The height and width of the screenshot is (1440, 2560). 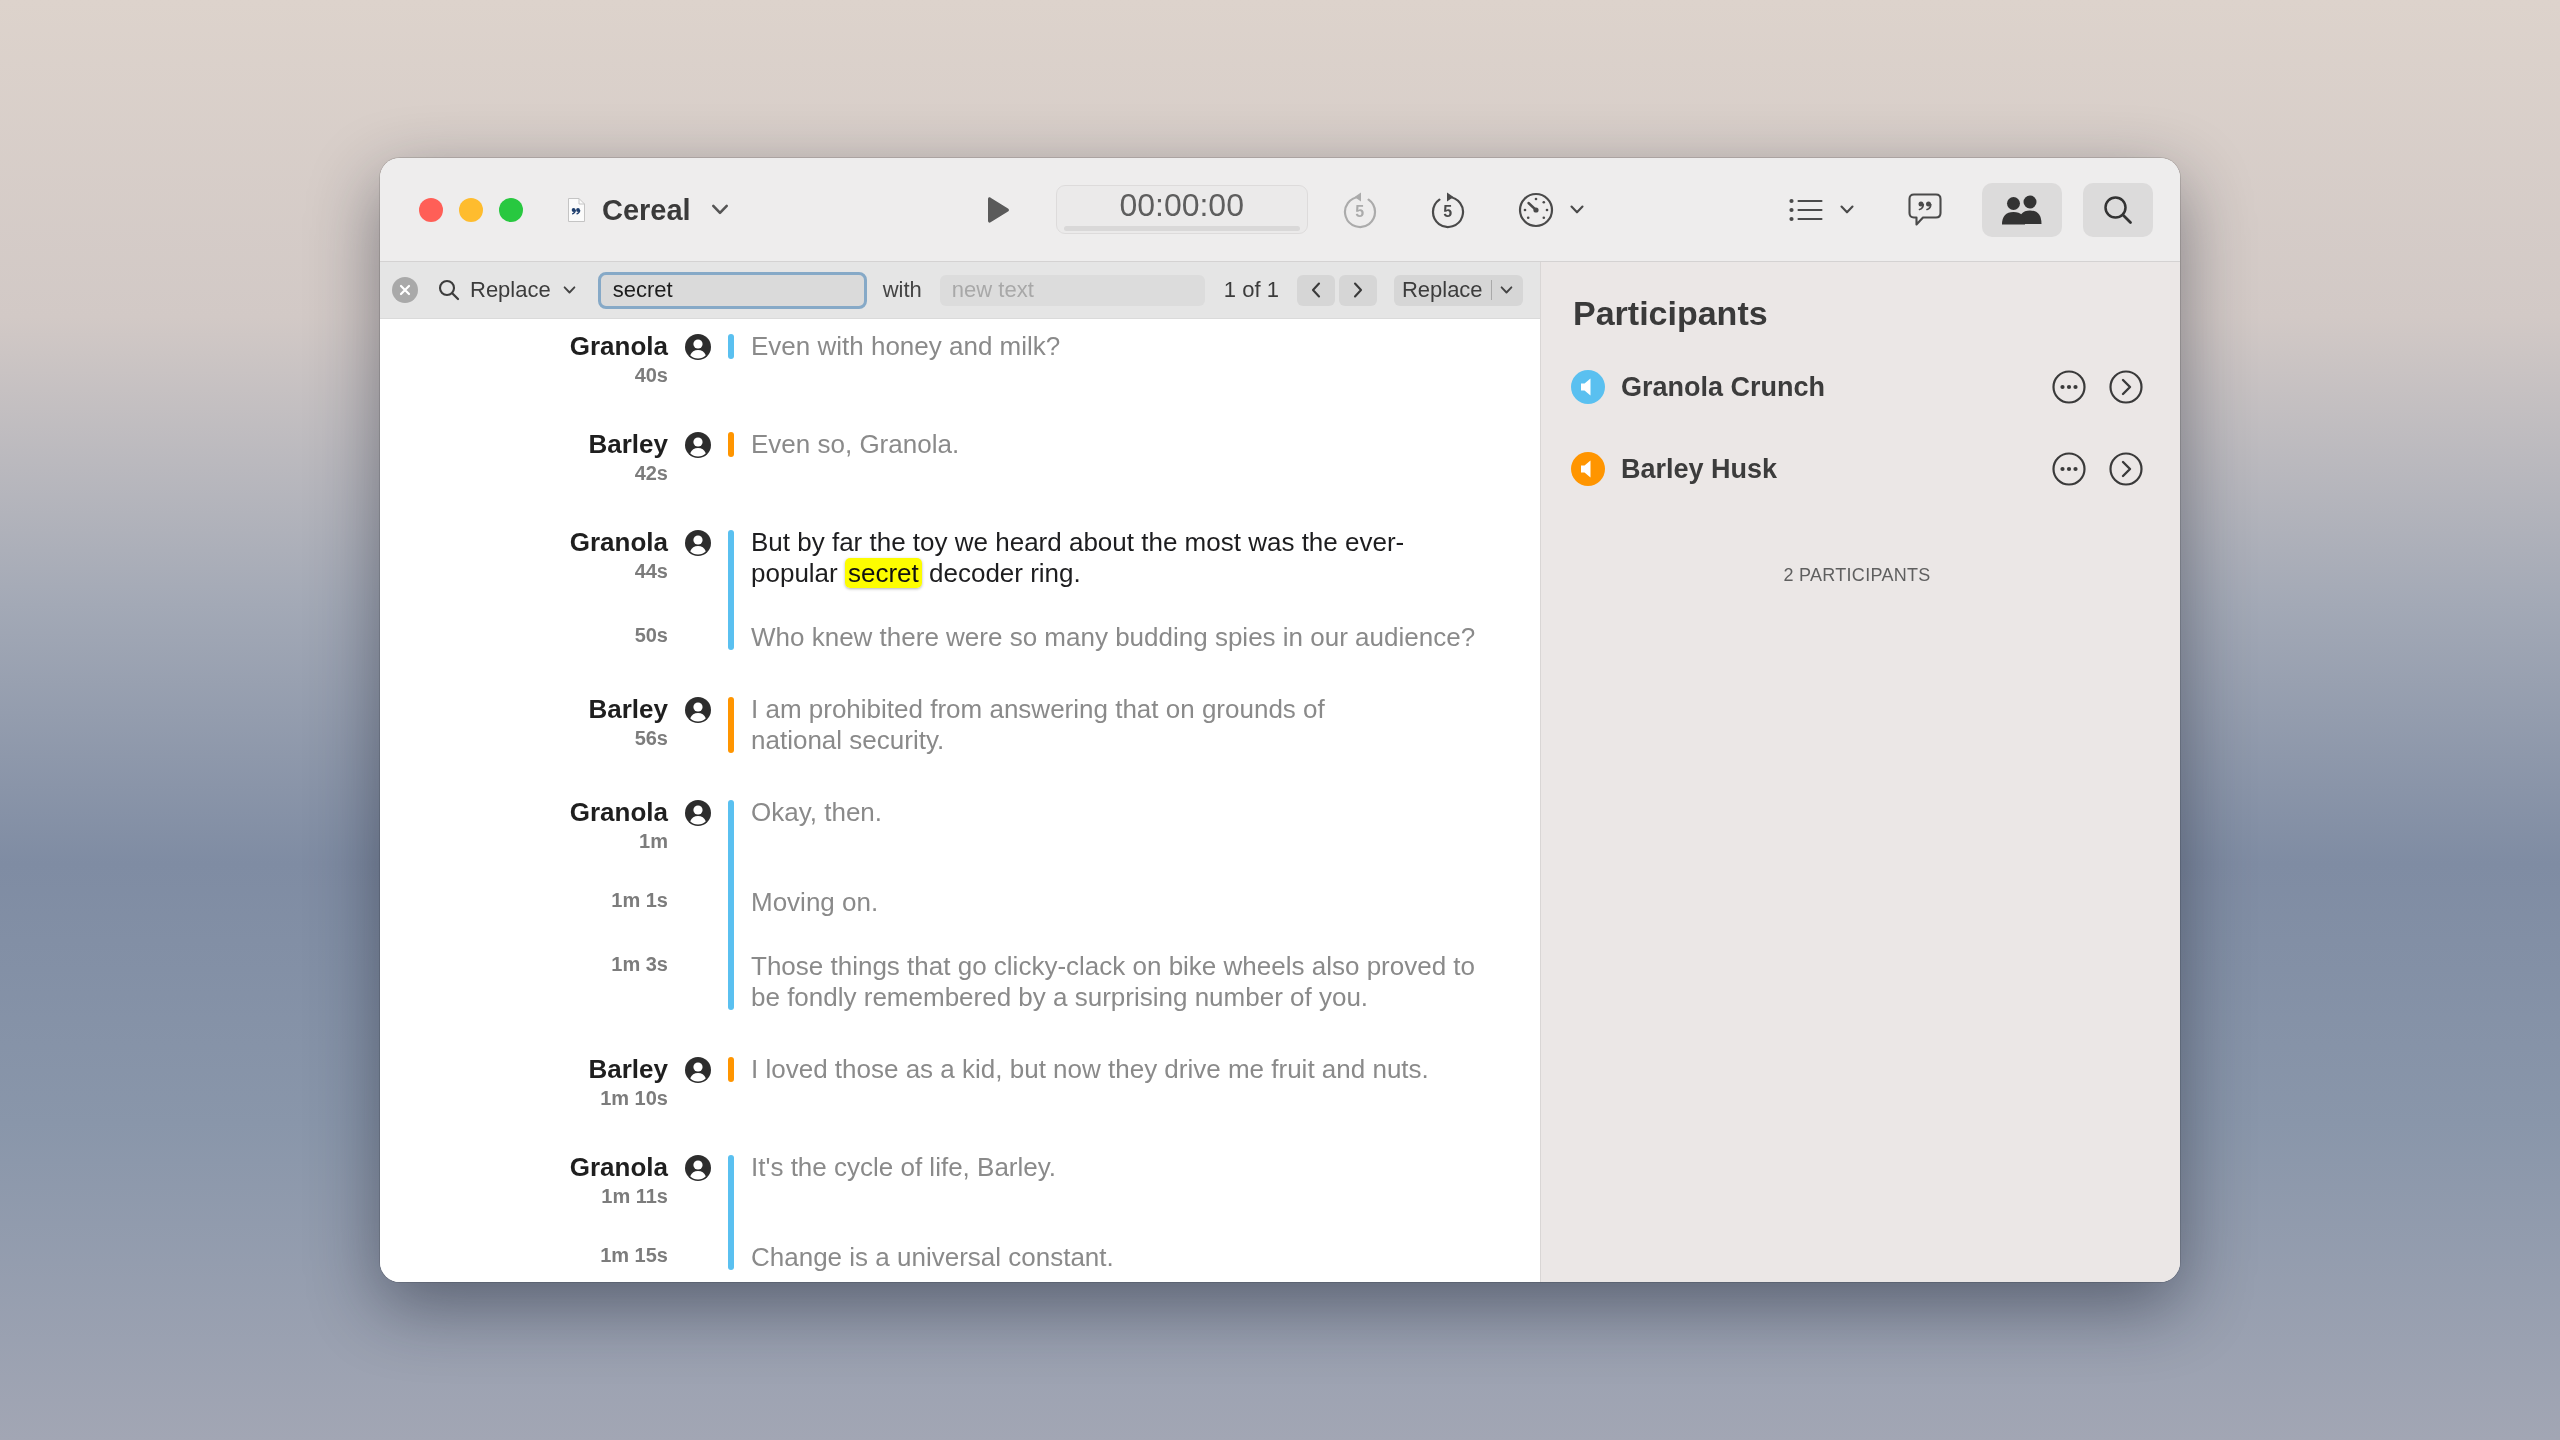 I want to click on list-icon, so click(x=1805, y=209).